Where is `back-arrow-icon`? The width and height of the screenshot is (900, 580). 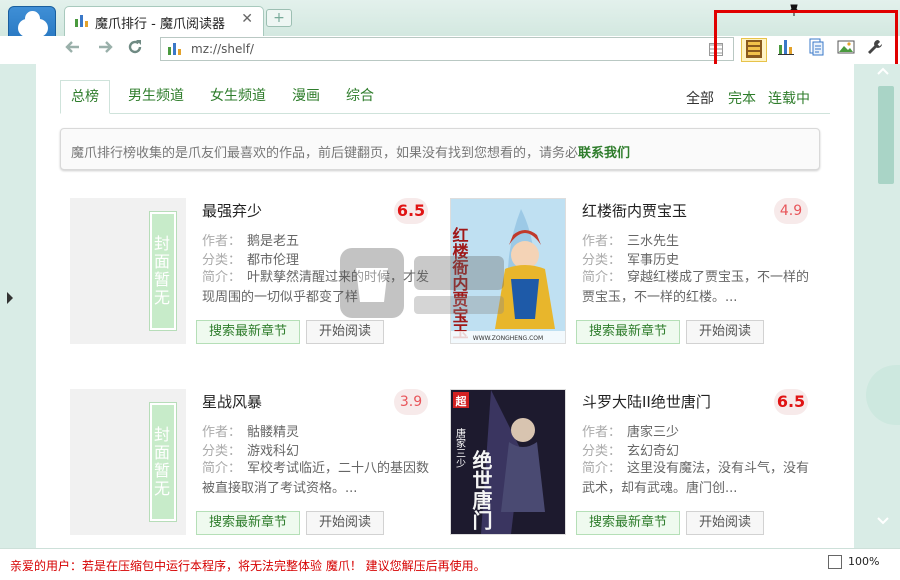 back-arrow-icon is located at coordinates (73, 49).